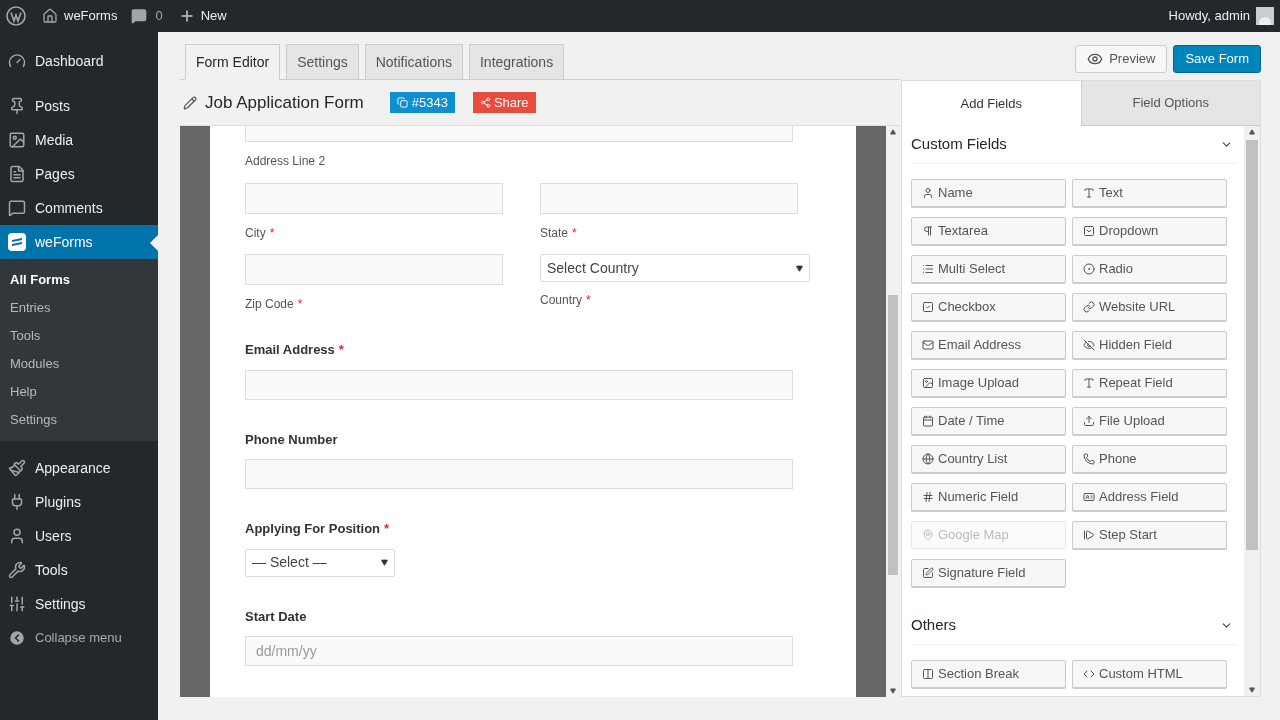 The image size is (1280, 720). Describe the element at coordinates (190, 102) in the screenshot. I see `pencil-icon` at that location.